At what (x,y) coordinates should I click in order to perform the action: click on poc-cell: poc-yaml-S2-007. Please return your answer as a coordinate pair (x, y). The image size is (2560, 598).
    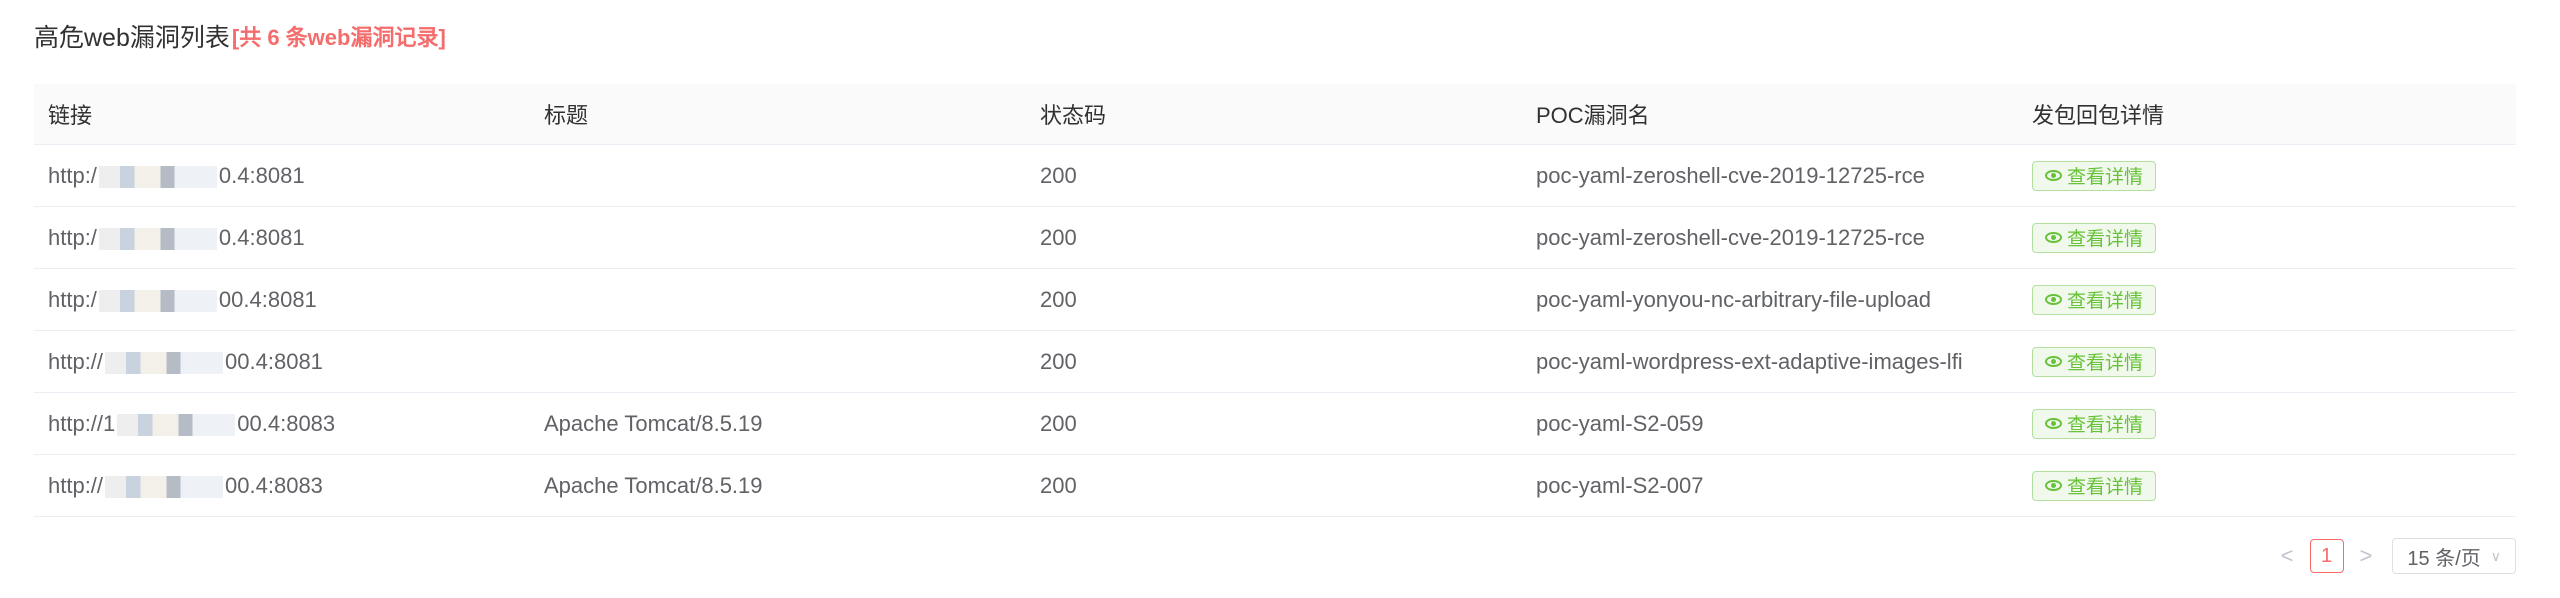
    Looking at the image, I should click on (1620, 485).